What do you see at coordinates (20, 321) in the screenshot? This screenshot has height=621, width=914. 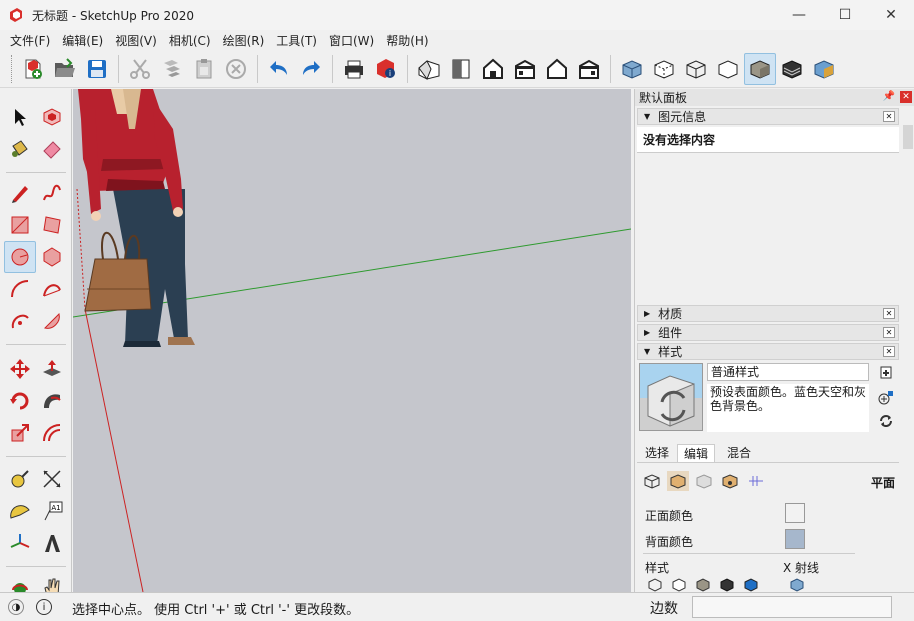 I see `three-point-arc-button` at bounding box center [20, 321].